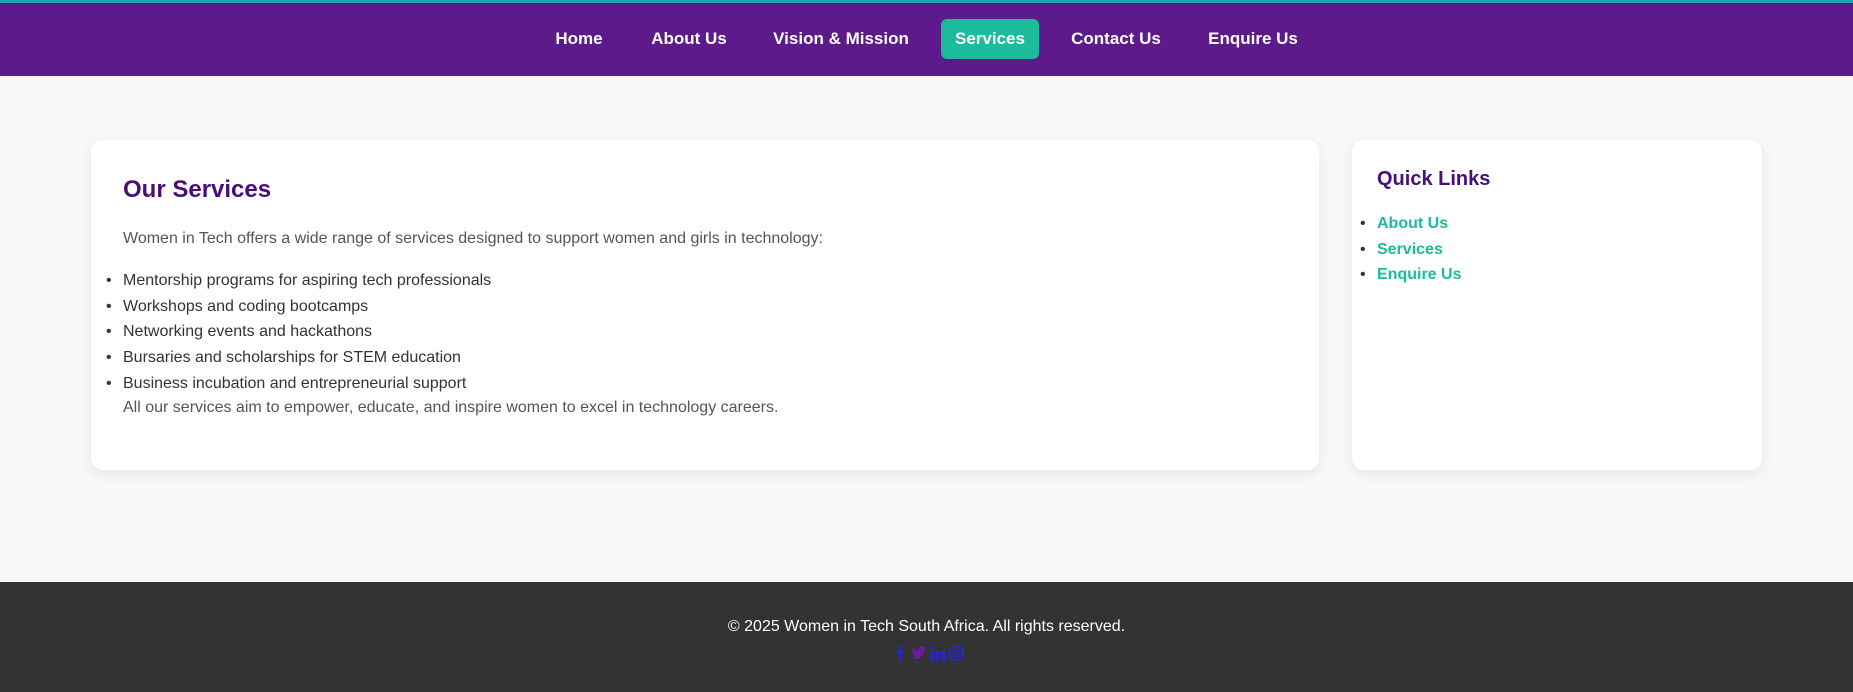 This screenshot has height=692, width=1853. I want to click on nav-home: Home, so click(579, 39).